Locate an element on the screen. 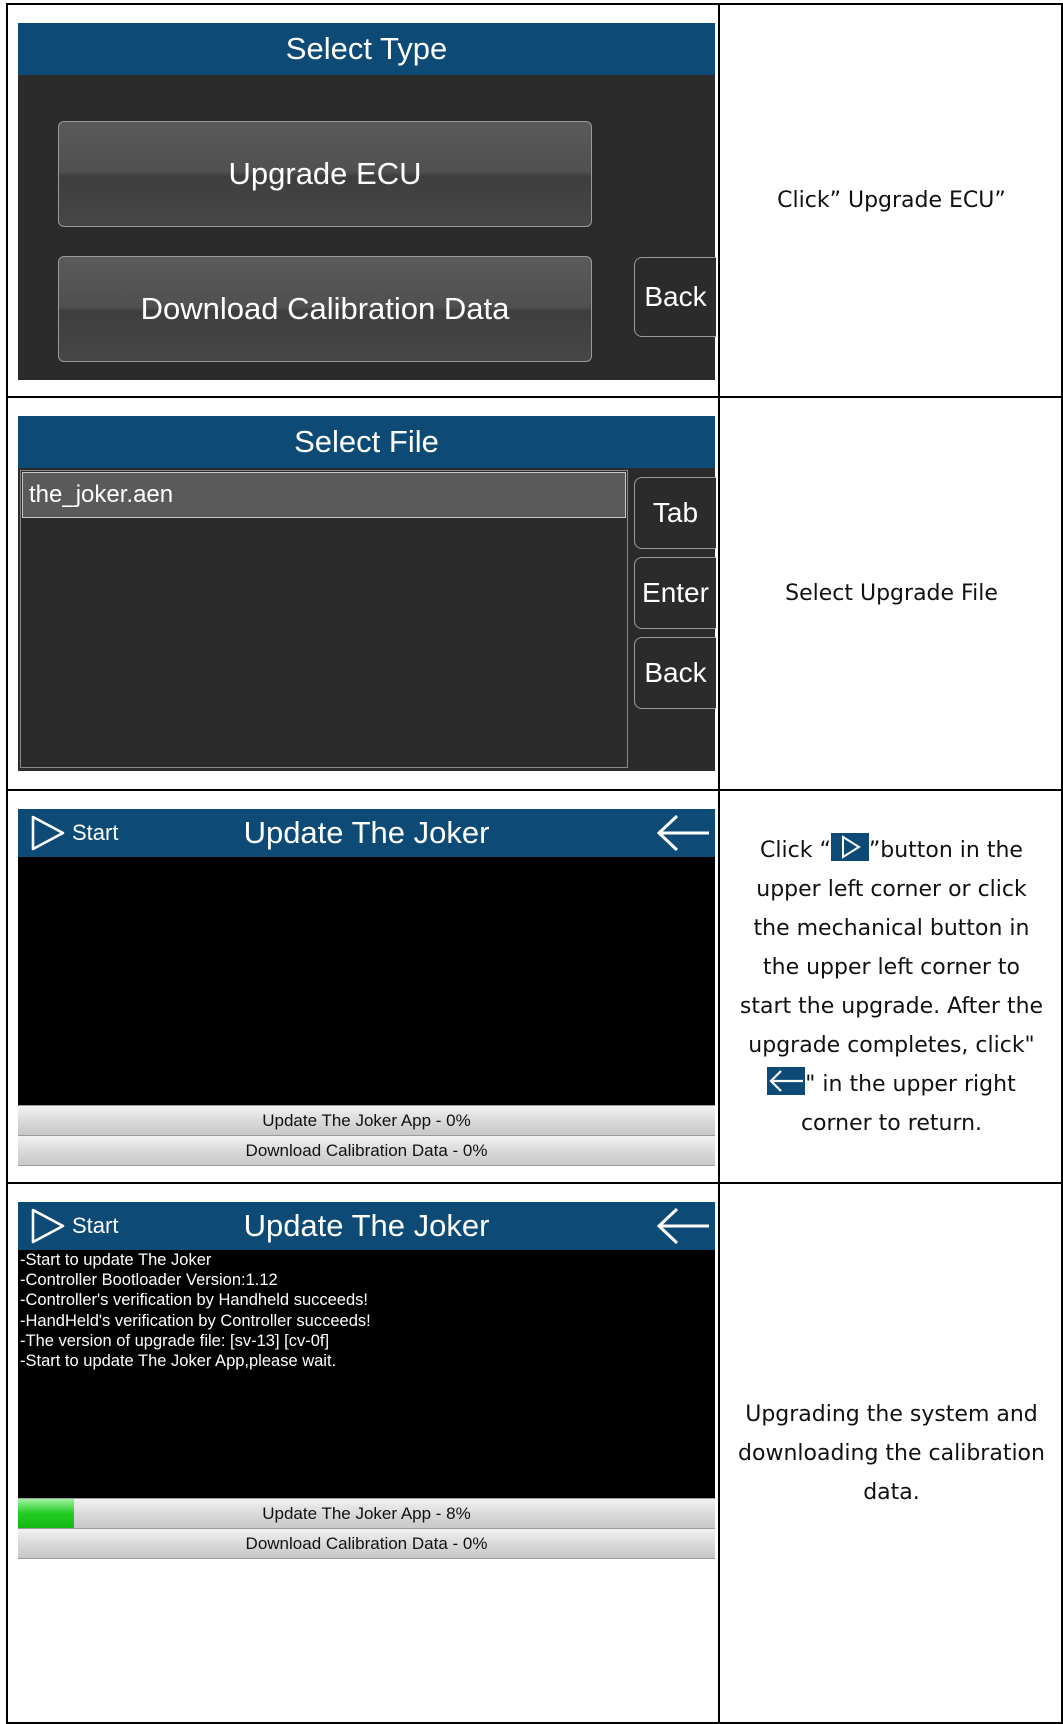 This screenshot has width=1063, height=1724. screen-title: Select Type is located at coordinates (366, 49).